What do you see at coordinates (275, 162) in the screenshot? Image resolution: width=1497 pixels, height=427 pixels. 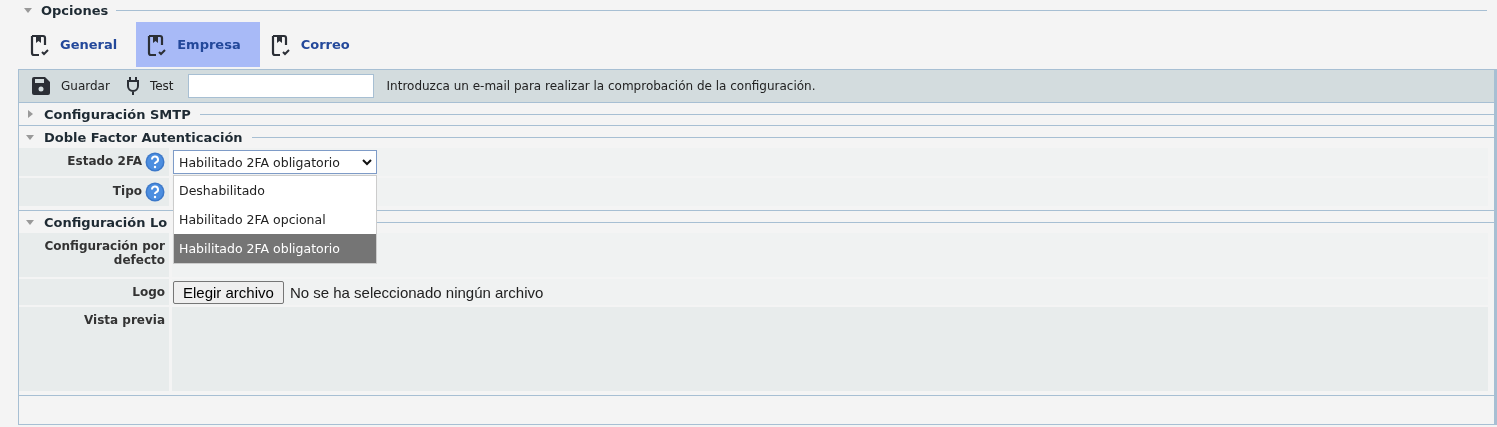 I see `status-select: Habilitado 2FA obligatorio` at bounding box center [275, 162].